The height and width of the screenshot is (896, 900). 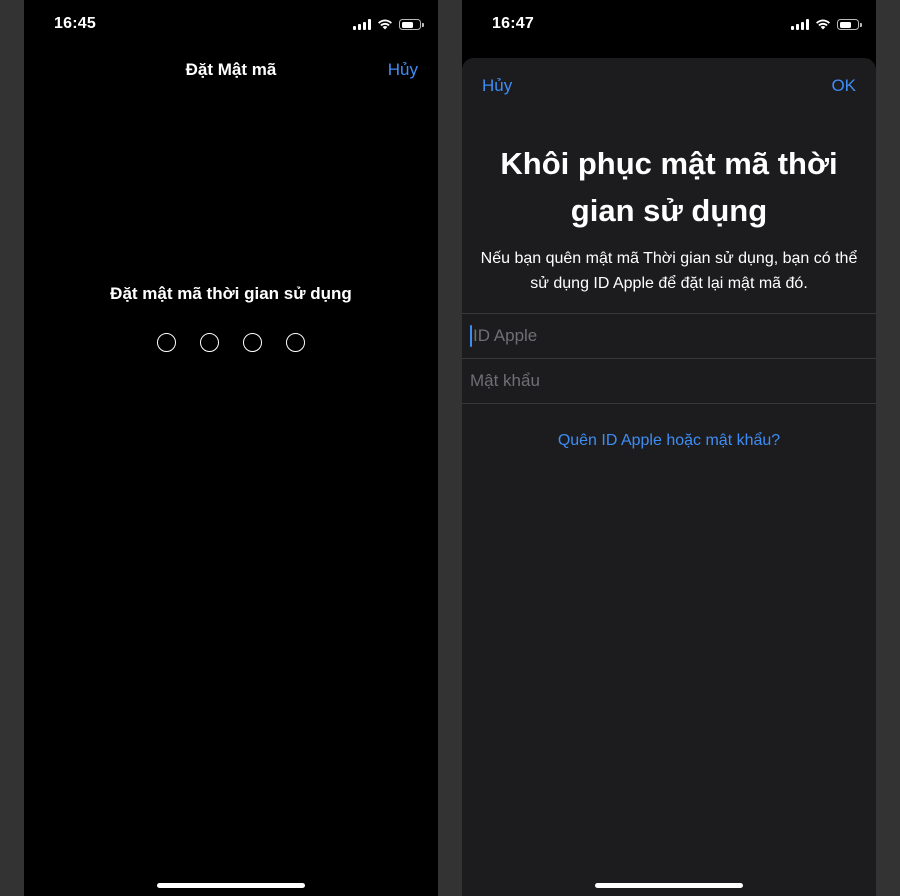 What do you see at coordinates (513, 23) in the screenshot?
I see `status-time: 16:47` at bounding box center [513, 23].